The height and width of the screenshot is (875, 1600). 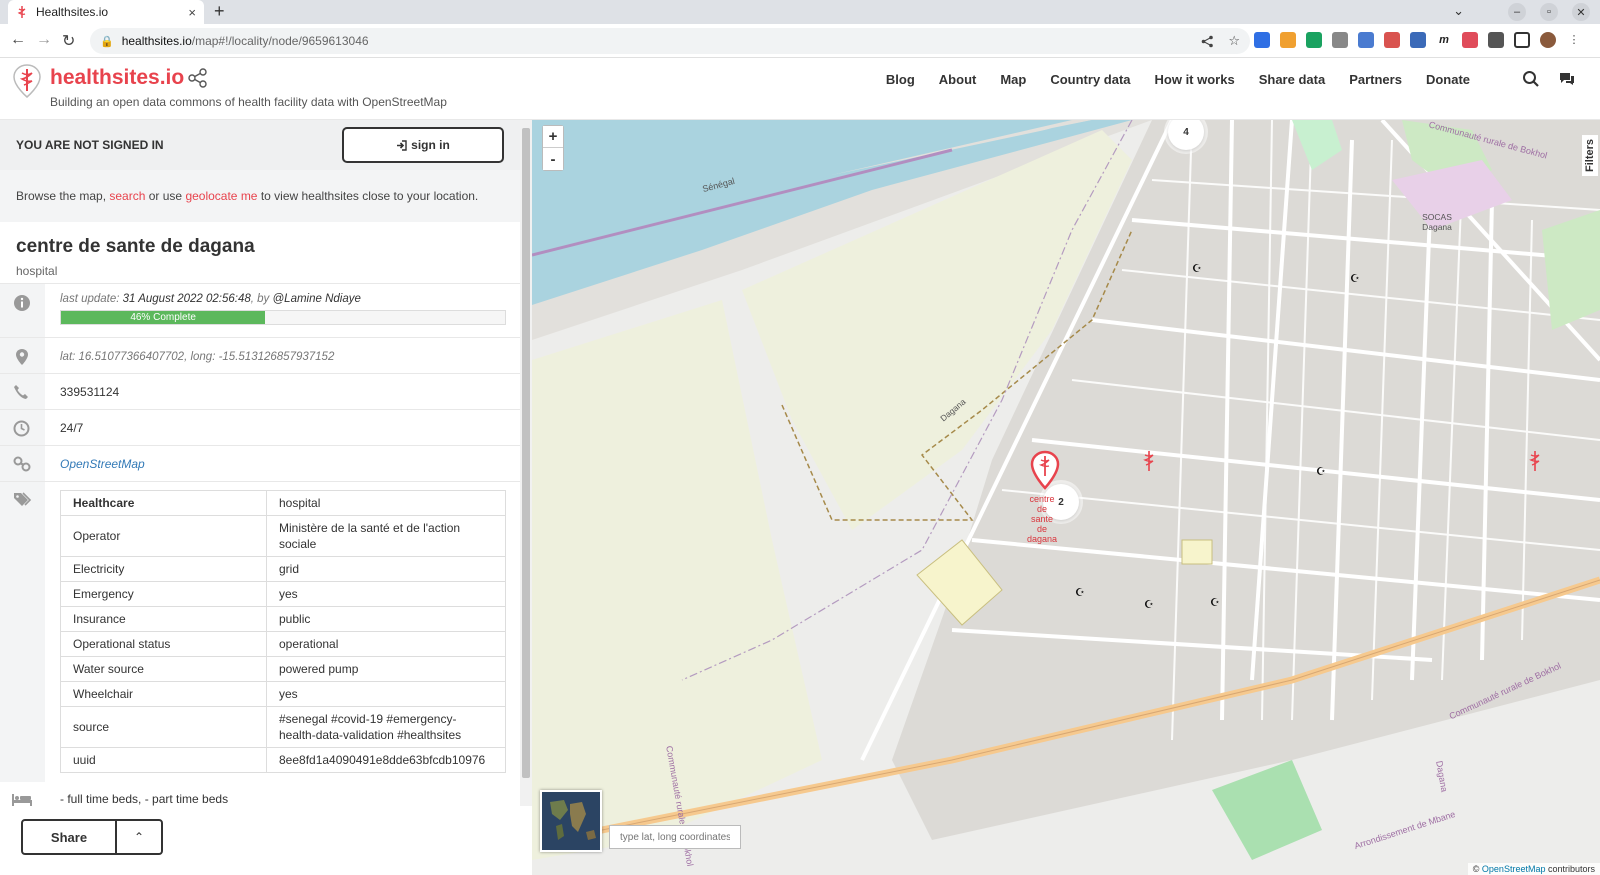 I want to click on brand-name: healthsites.io, so click(x=117, y=78).